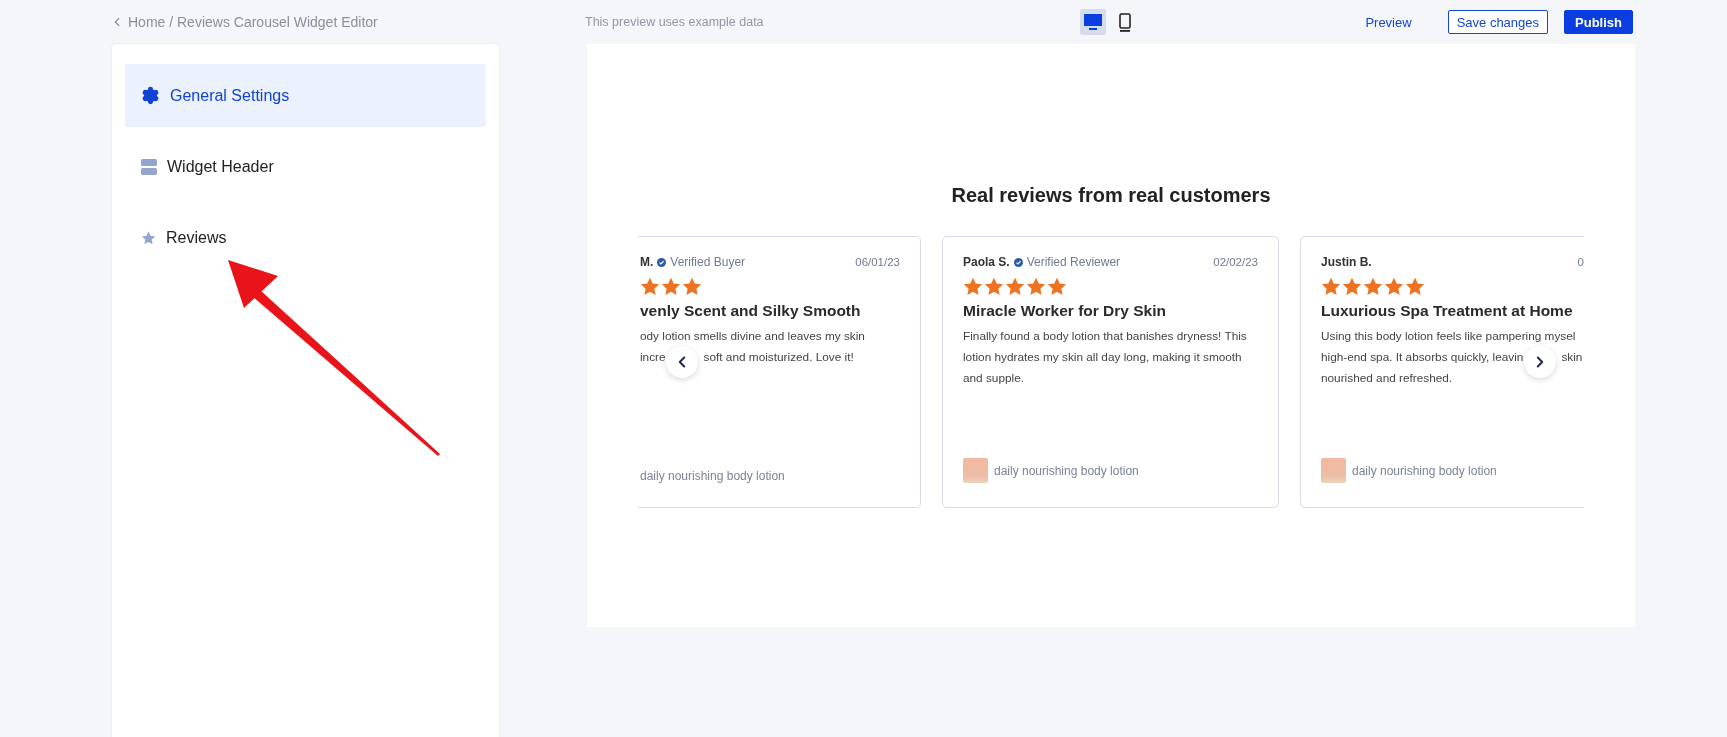 The width and height of the screenshot is (1727, 737). I want to click on review-title: Luxurious Spa Treatment at Home, so click(1447, 311).